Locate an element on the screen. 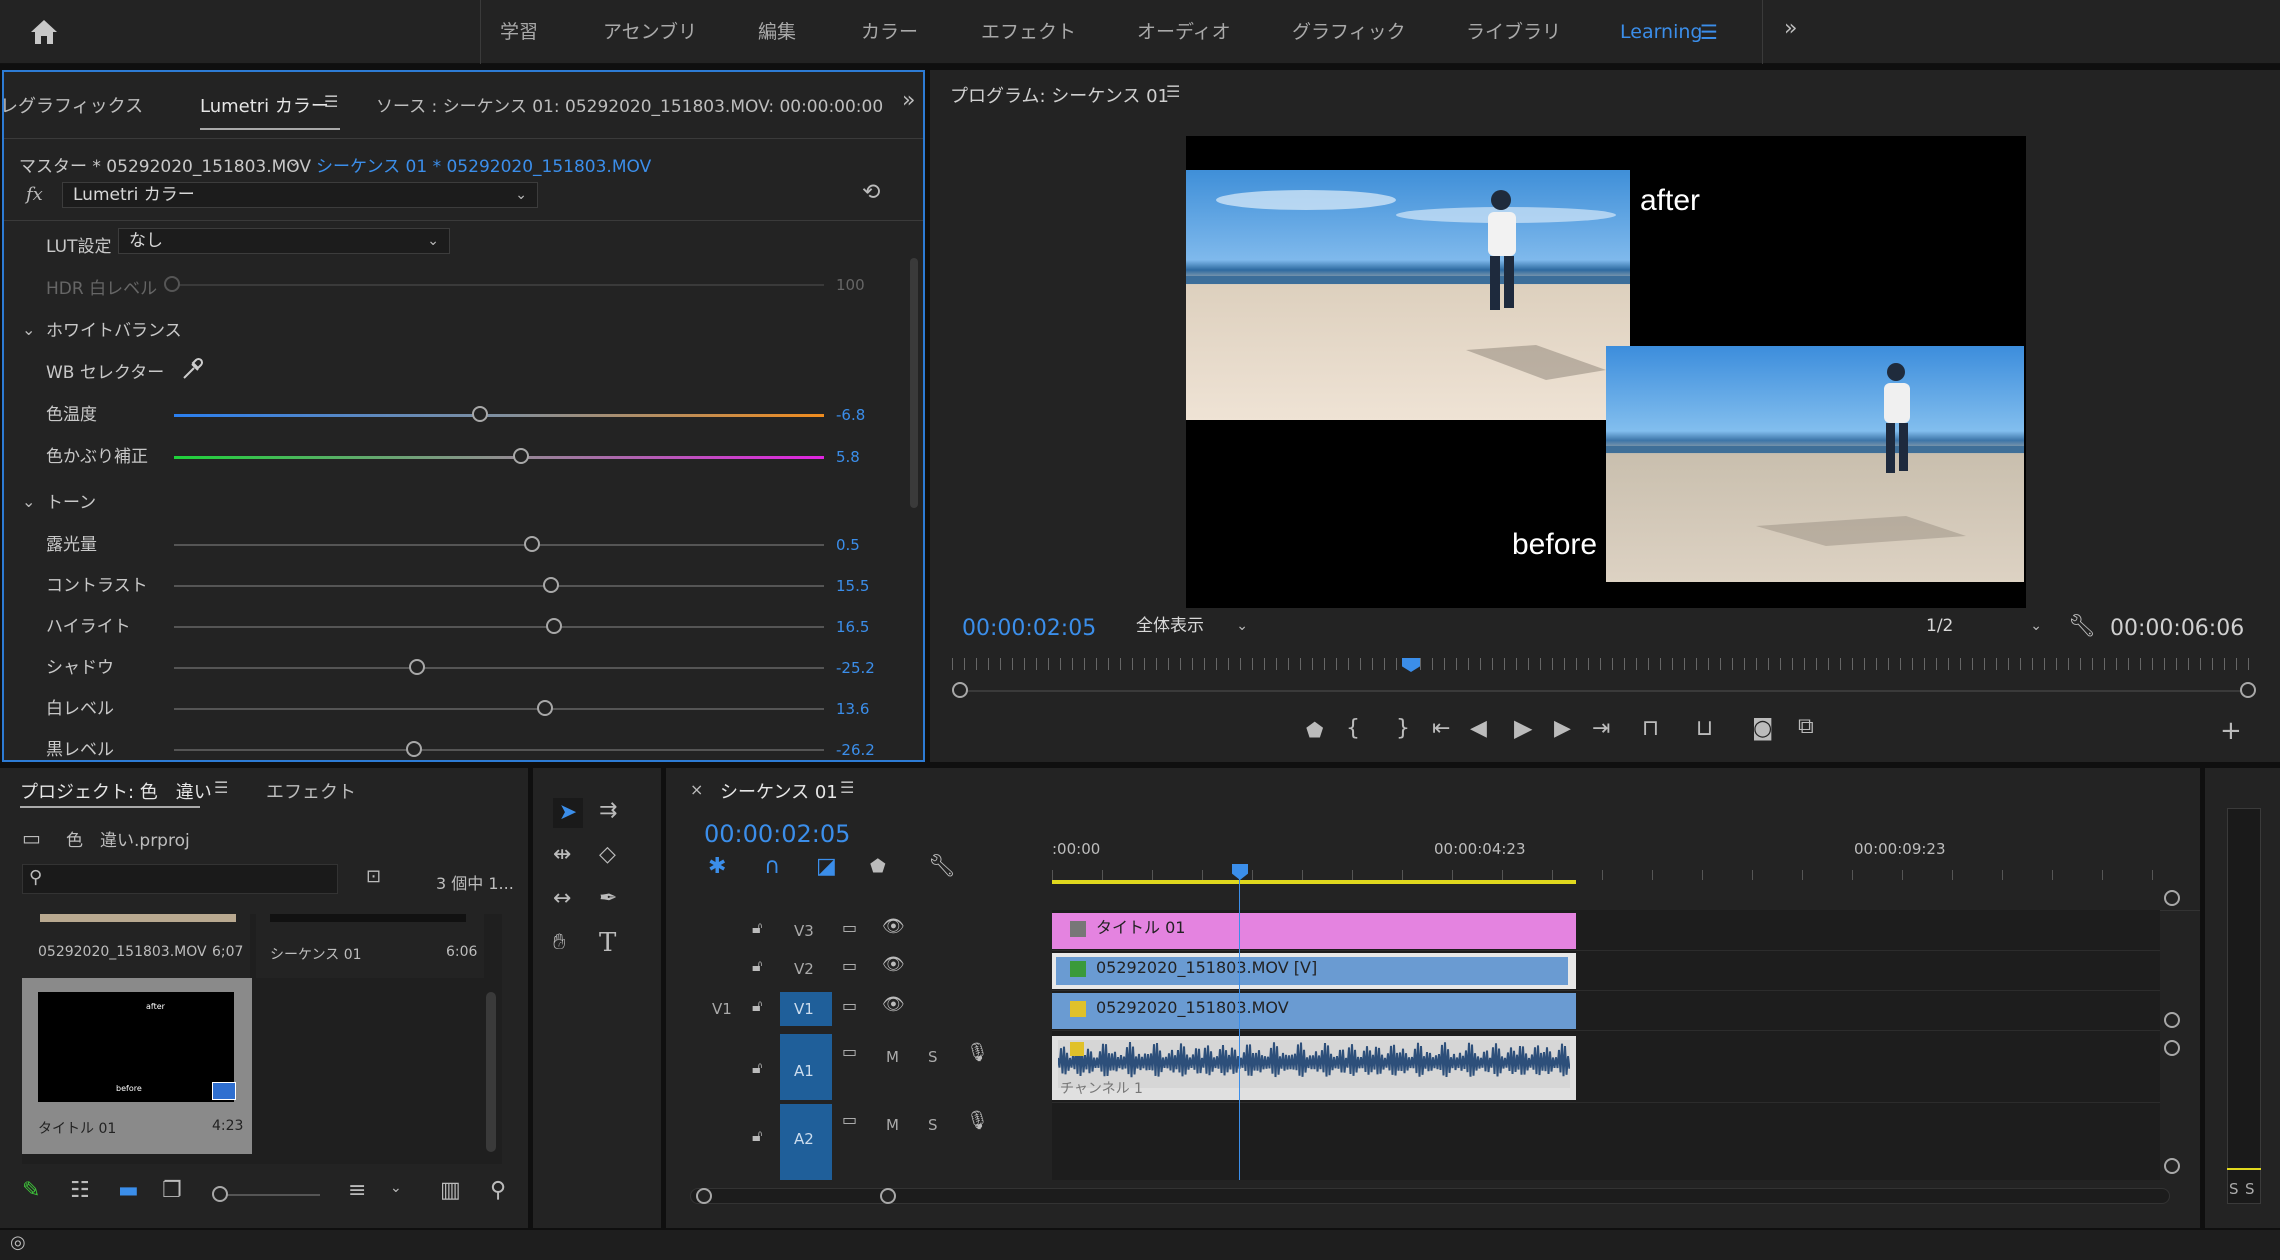 Image resolution: width=2280 pixels, height=1260 pixels. tone-section: トーン is located at coordinates (71, 500).